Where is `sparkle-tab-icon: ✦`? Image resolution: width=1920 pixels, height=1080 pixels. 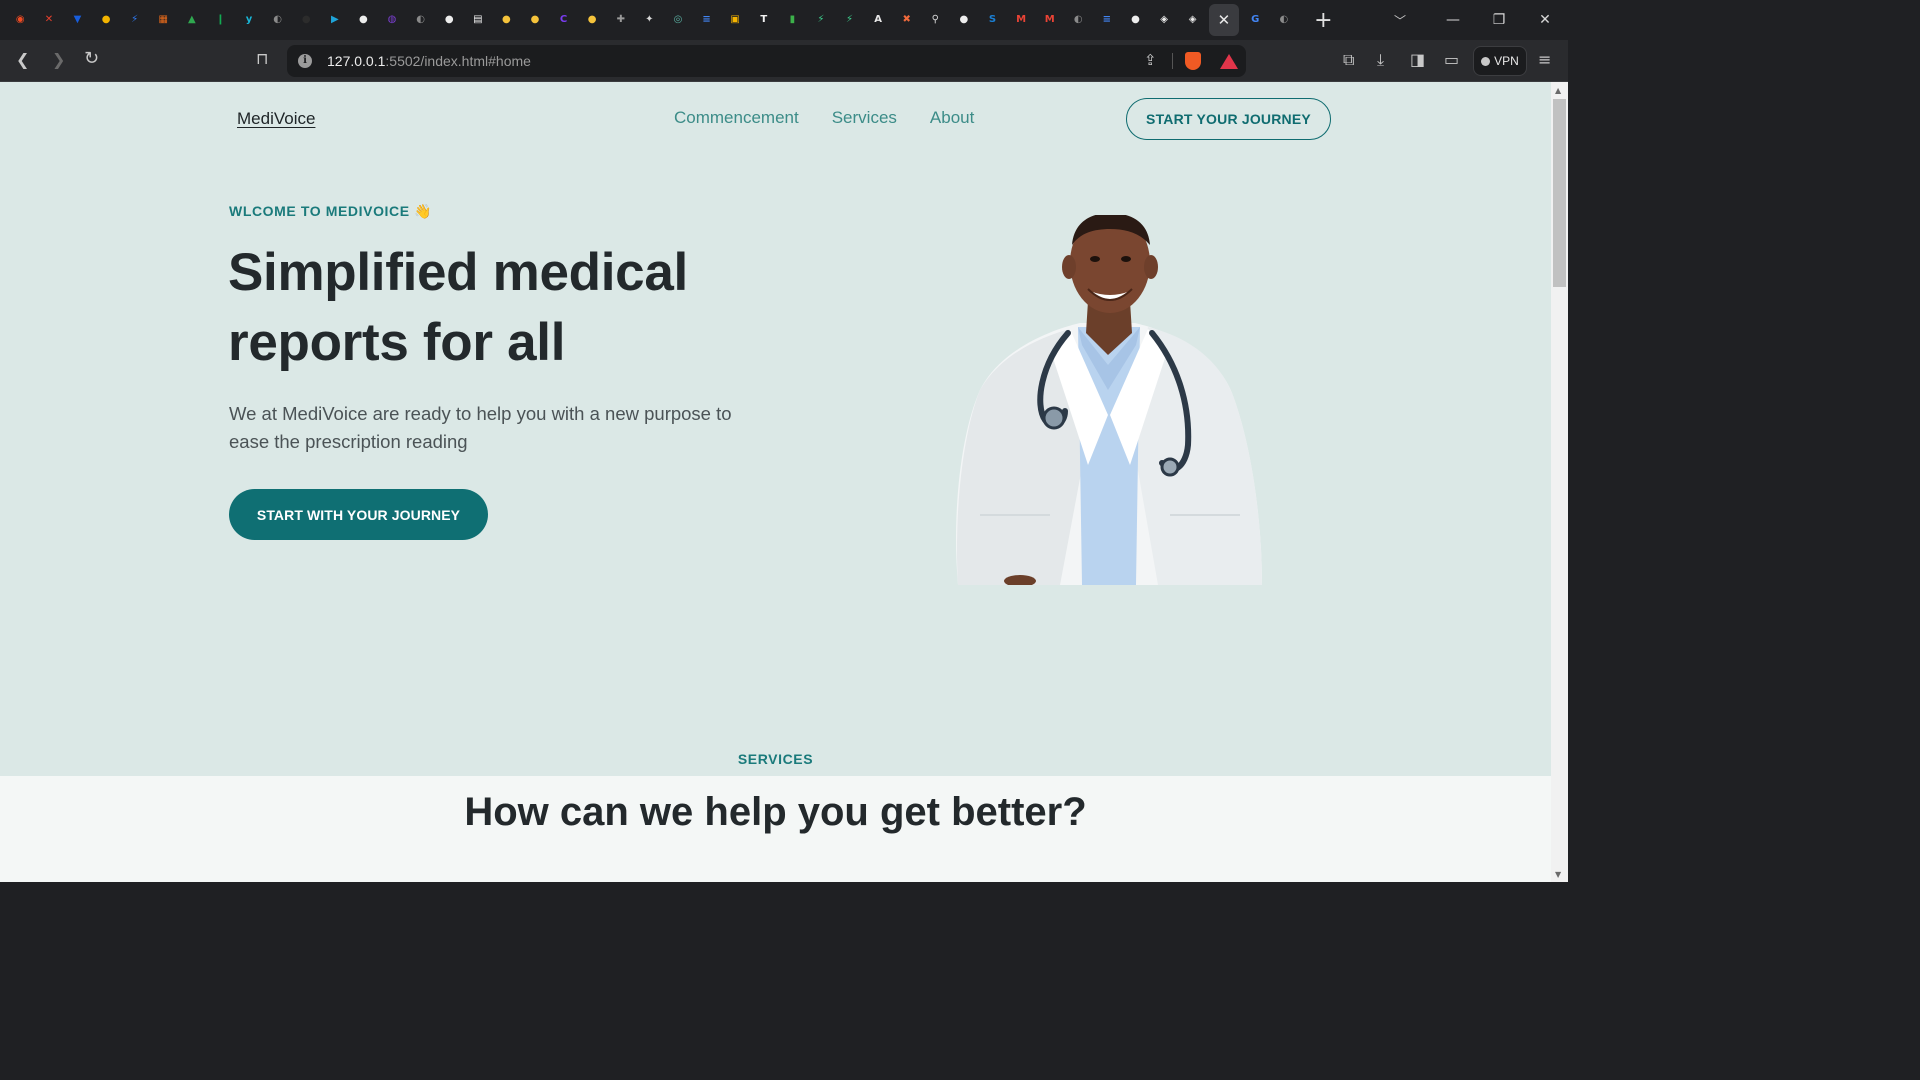
sparkle-tab-icon: ✦ is located at coordinates (649, 19).